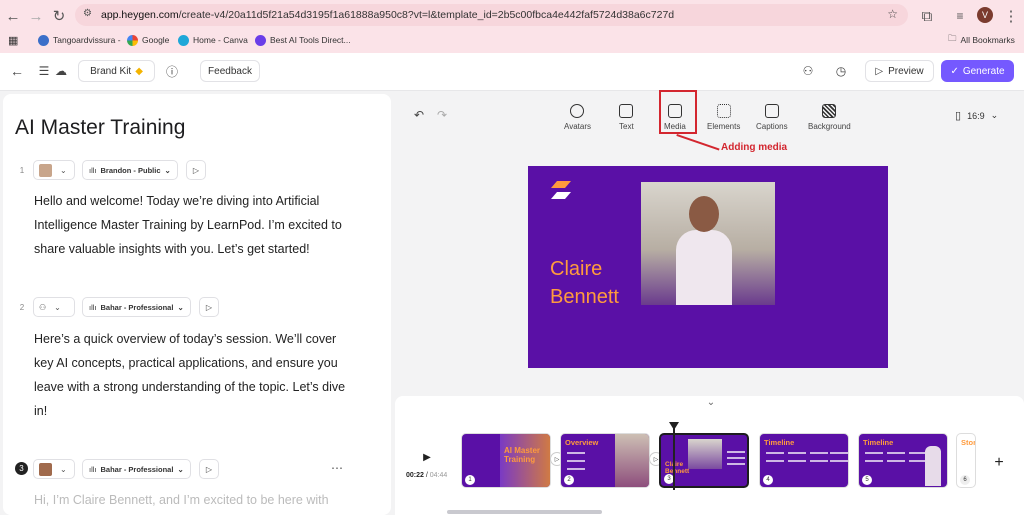  Describe the element at coordinates (879, 71) in the screenshot. I see `play-icon: ▷` at that location.